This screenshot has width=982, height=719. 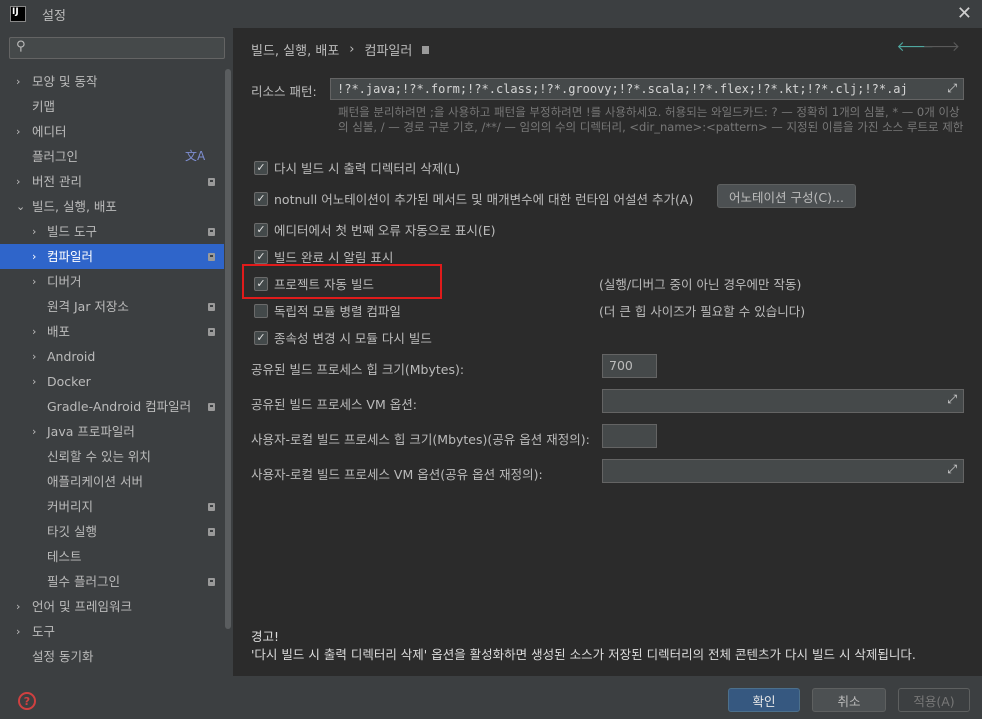 What do you see at coordinates (112, 356) in the screenshot?
I see `sidebar-item: › Android` at bounding box center [112, 356].